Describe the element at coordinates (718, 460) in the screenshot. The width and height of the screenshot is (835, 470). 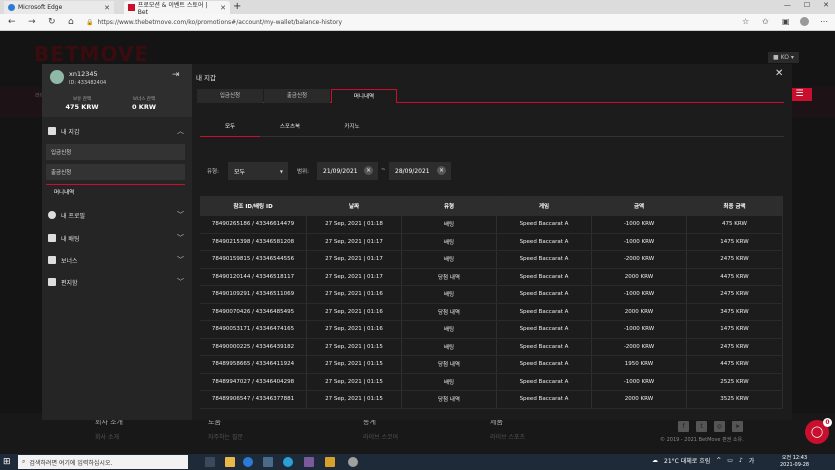
I see `tray-arrow-icon: ^` at that location.